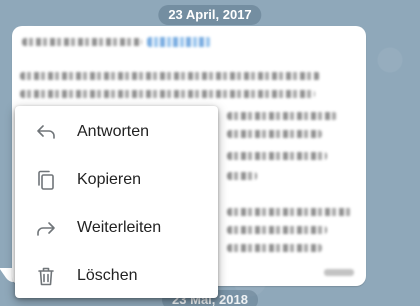 The image size is (420, 306). I want to click on message-link, so click(179, 42).